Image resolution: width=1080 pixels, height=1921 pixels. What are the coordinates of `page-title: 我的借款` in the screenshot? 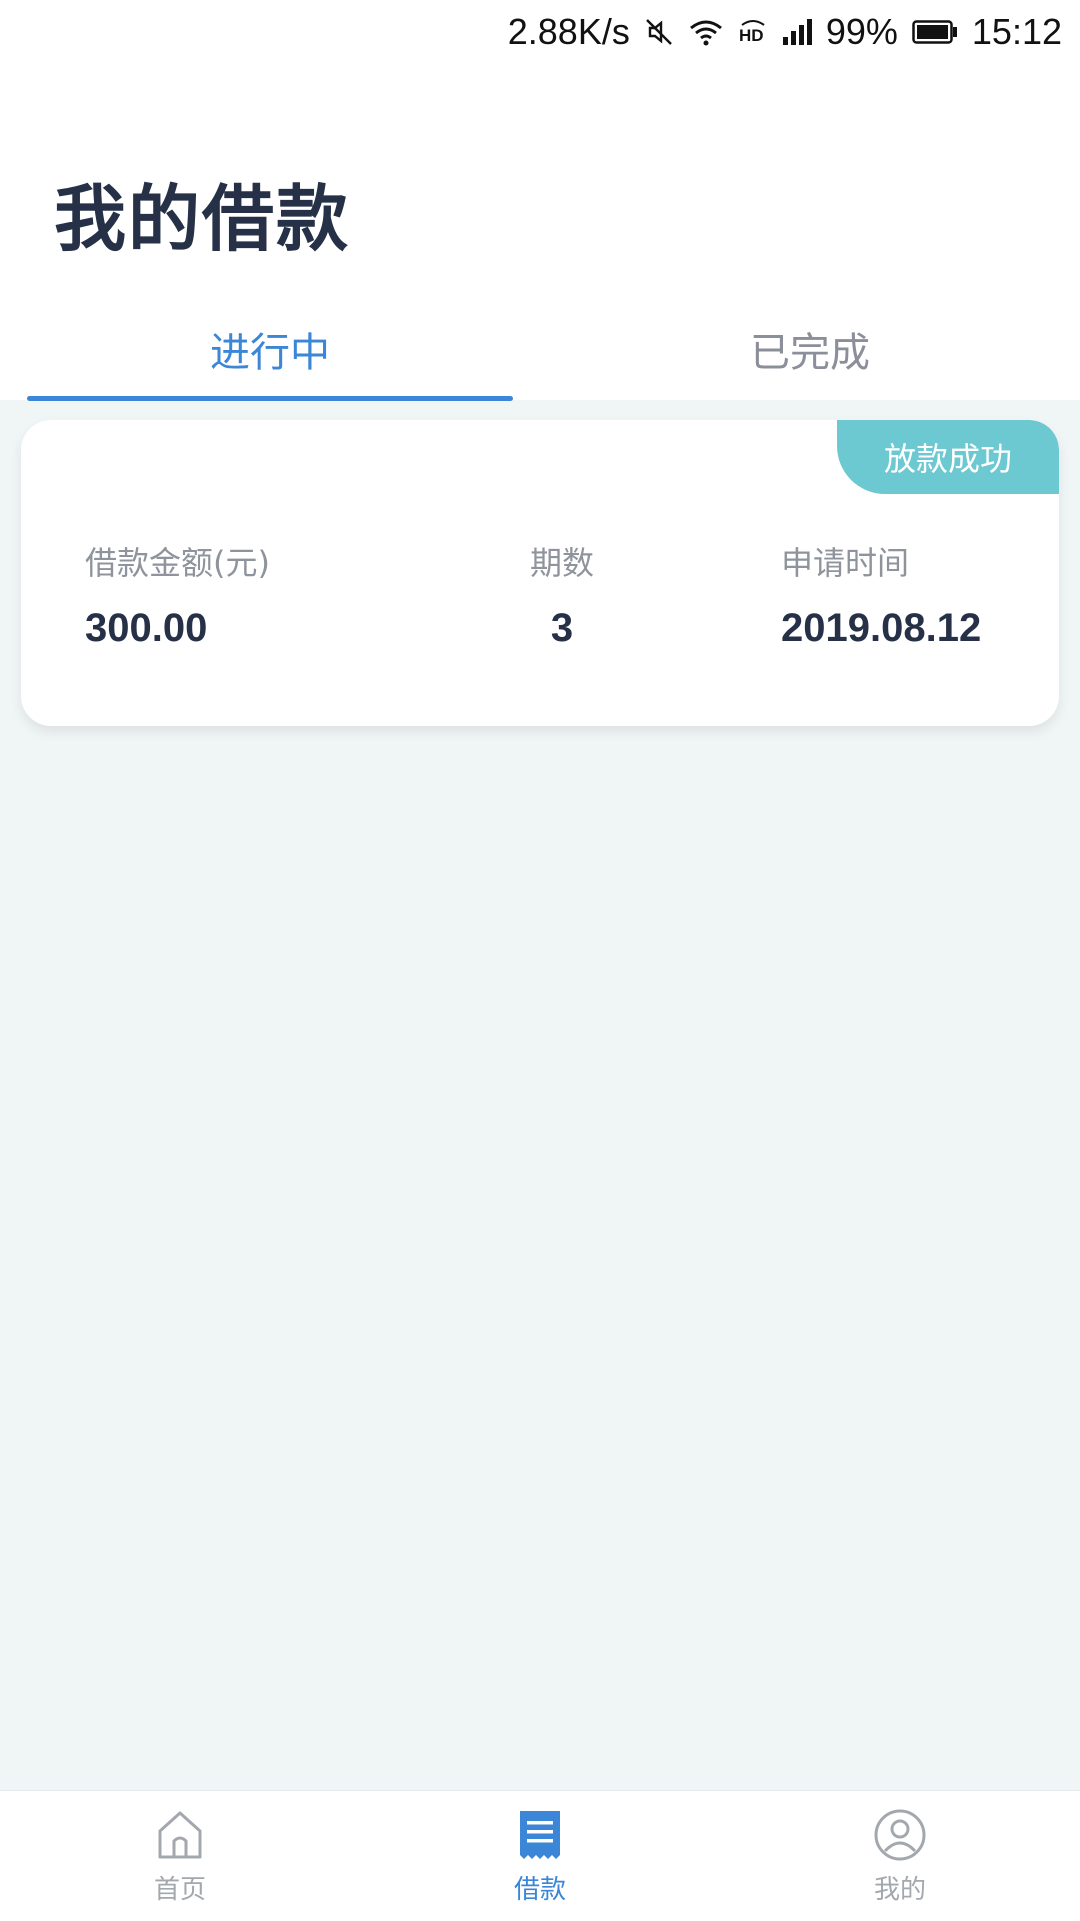 It's located at (202, 219).